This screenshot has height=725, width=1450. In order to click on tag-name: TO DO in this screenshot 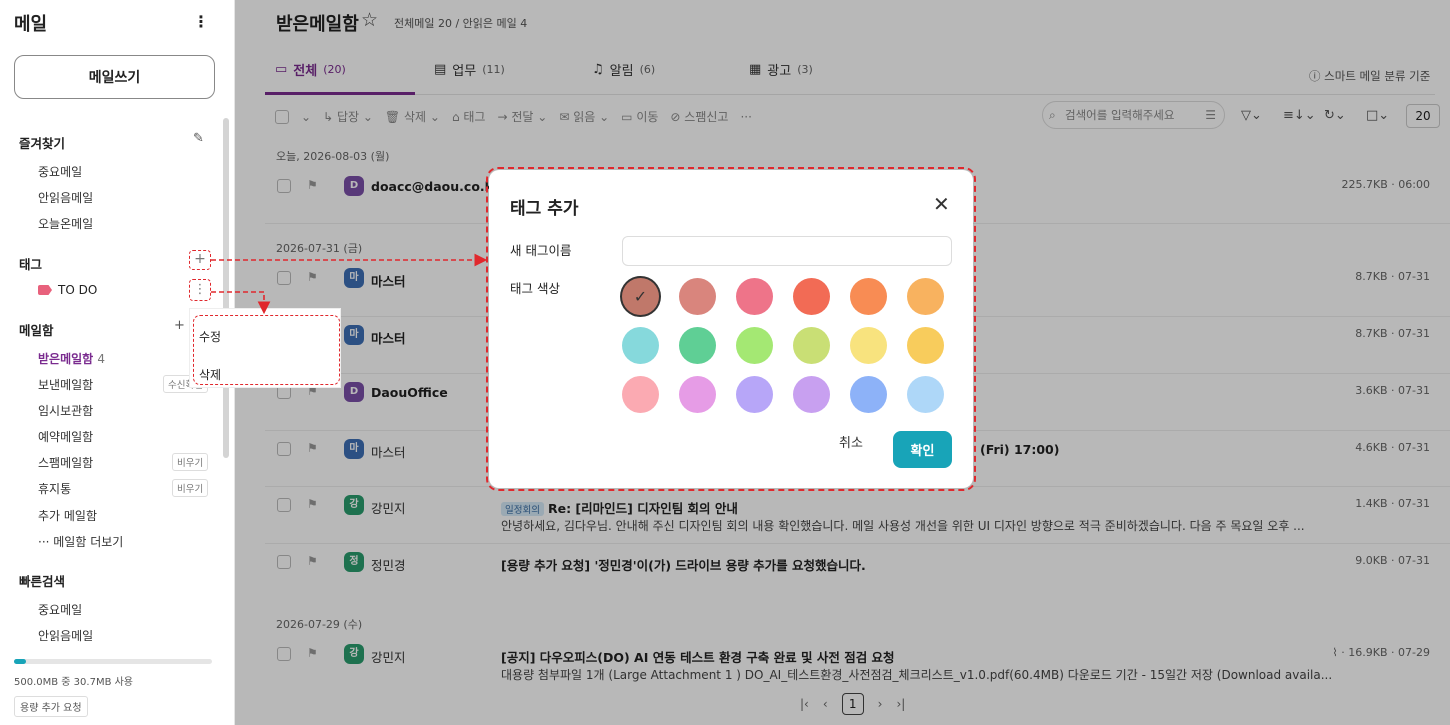, I will do `click(78, 290)`.